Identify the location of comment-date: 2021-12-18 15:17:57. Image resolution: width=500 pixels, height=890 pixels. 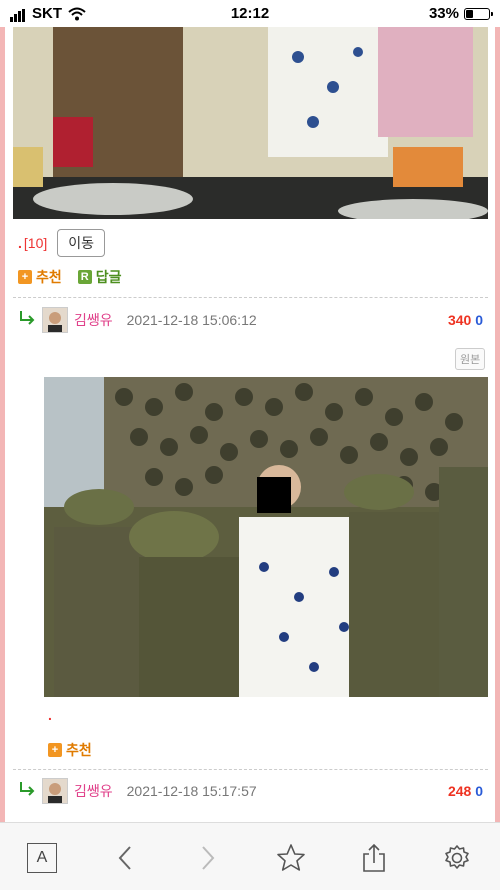
(191, 791).